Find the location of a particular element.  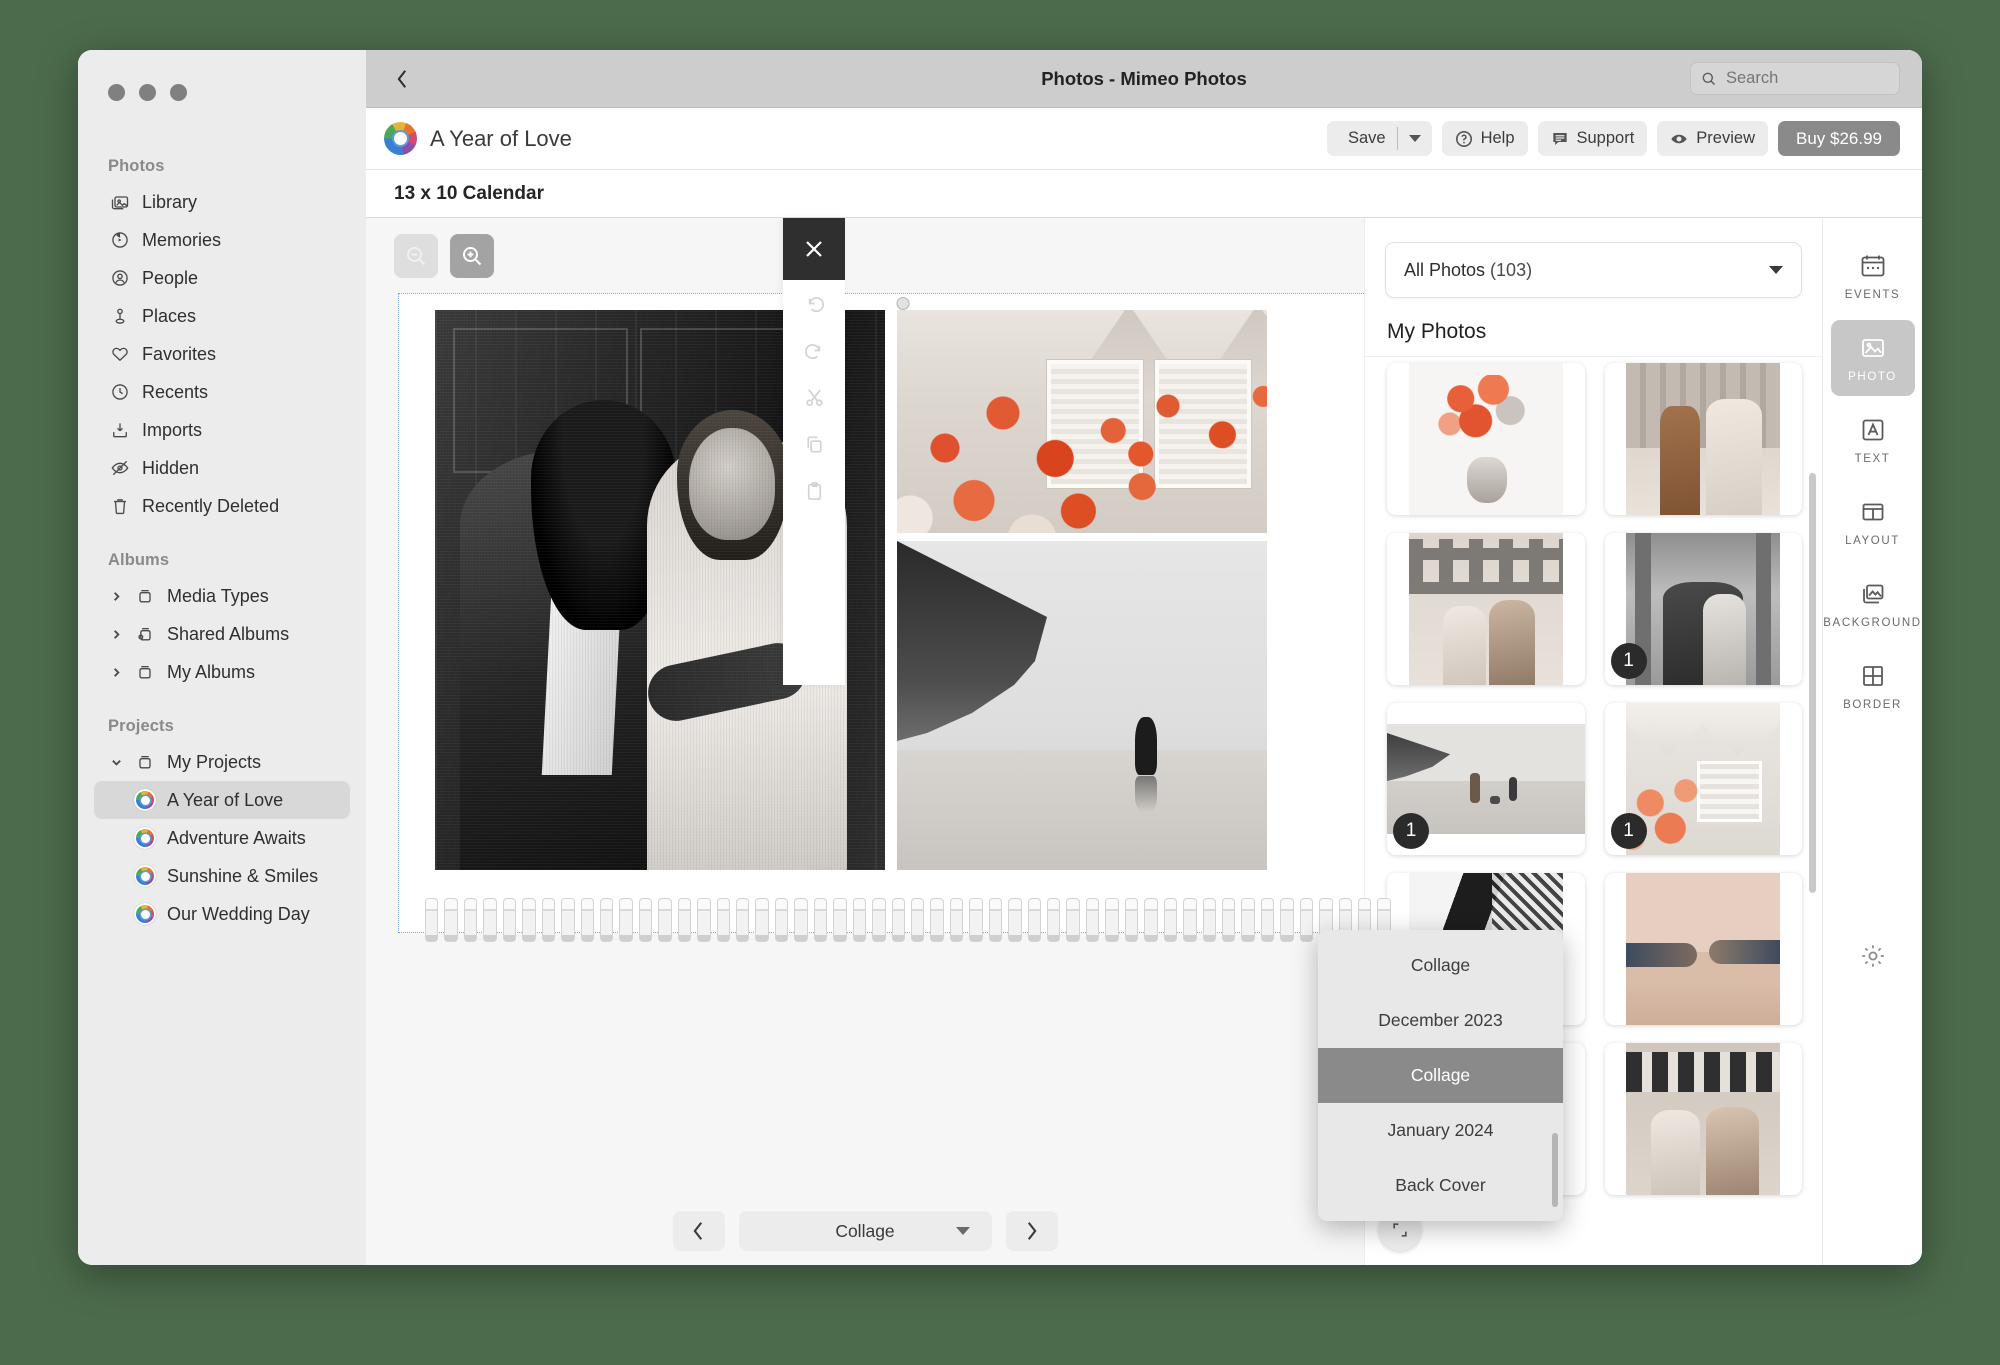

back-button is located at coordinates (402, 79).